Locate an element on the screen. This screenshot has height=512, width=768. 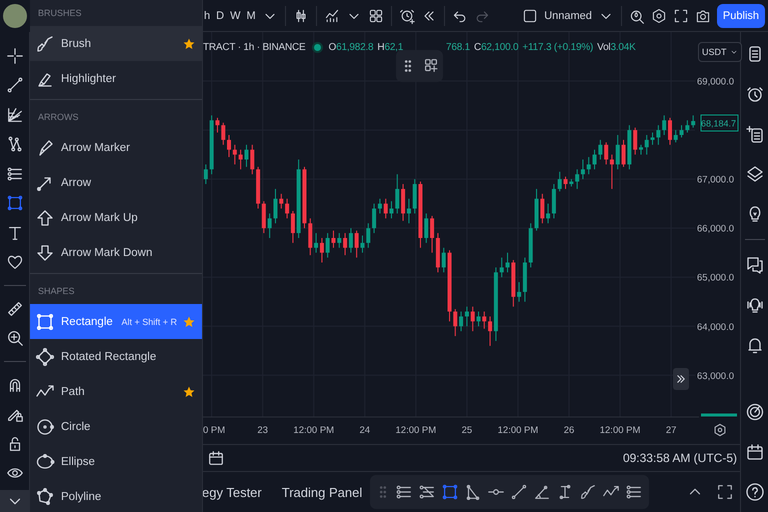
currency-select: USDT is located at coordinates (720, 52).